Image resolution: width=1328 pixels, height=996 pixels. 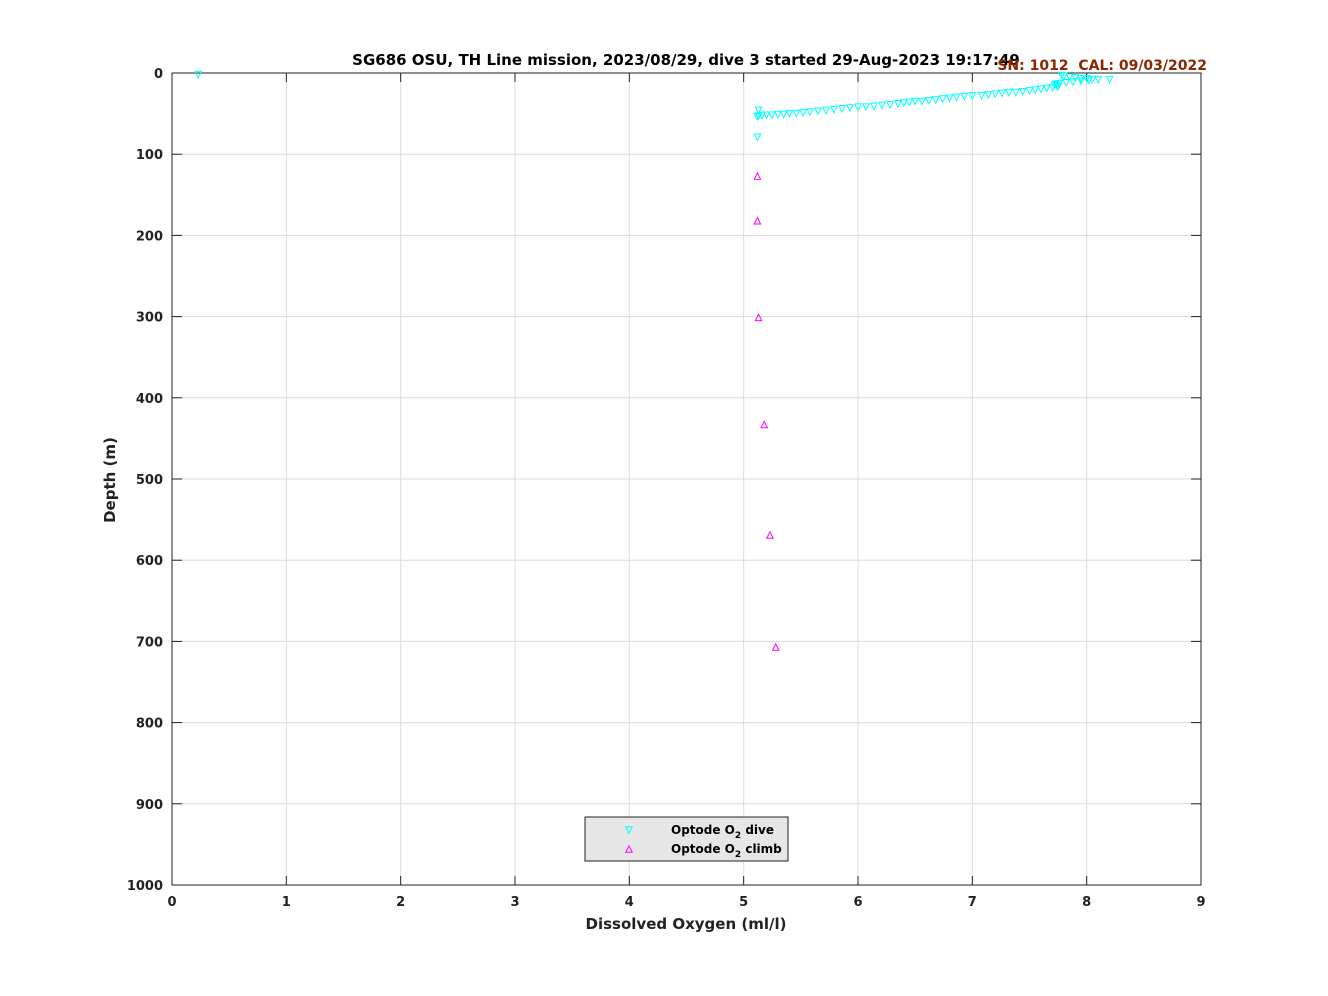 What do you see at coordinates (1200, 902) in the screenshot?
I see `x-tick-label: 9` at bounding box center [1200, 902].